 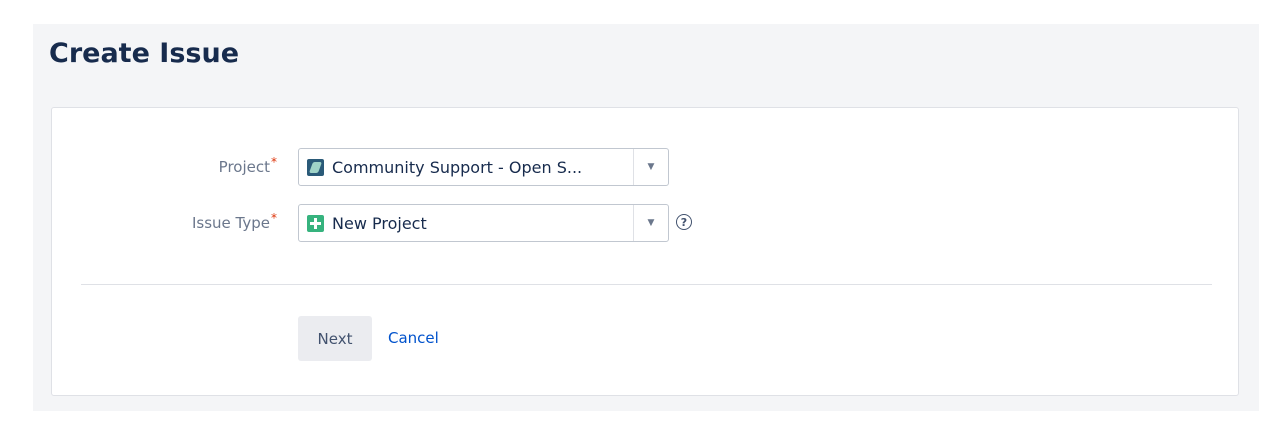 What do you see at coordinates (230, 223) in the screenshot?
I see `issue-type-label-text: Issue Type` at bounding box center [230, 223].